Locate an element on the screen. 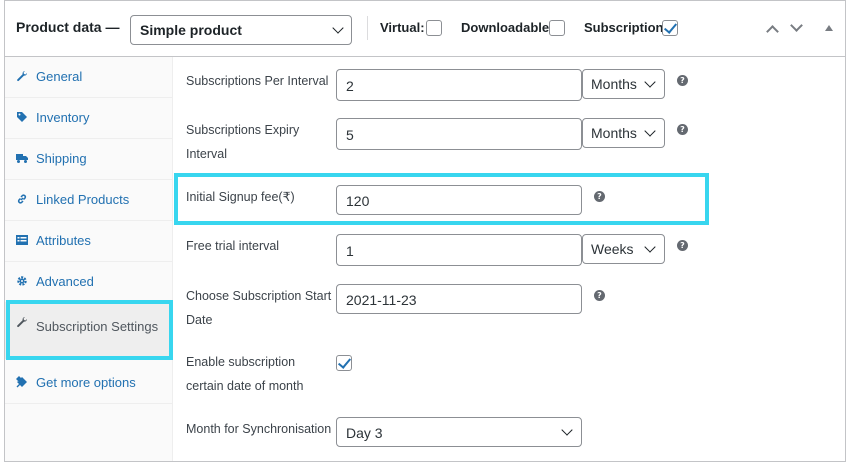  tab-label: Inventory is located at coordinates (63, 117).